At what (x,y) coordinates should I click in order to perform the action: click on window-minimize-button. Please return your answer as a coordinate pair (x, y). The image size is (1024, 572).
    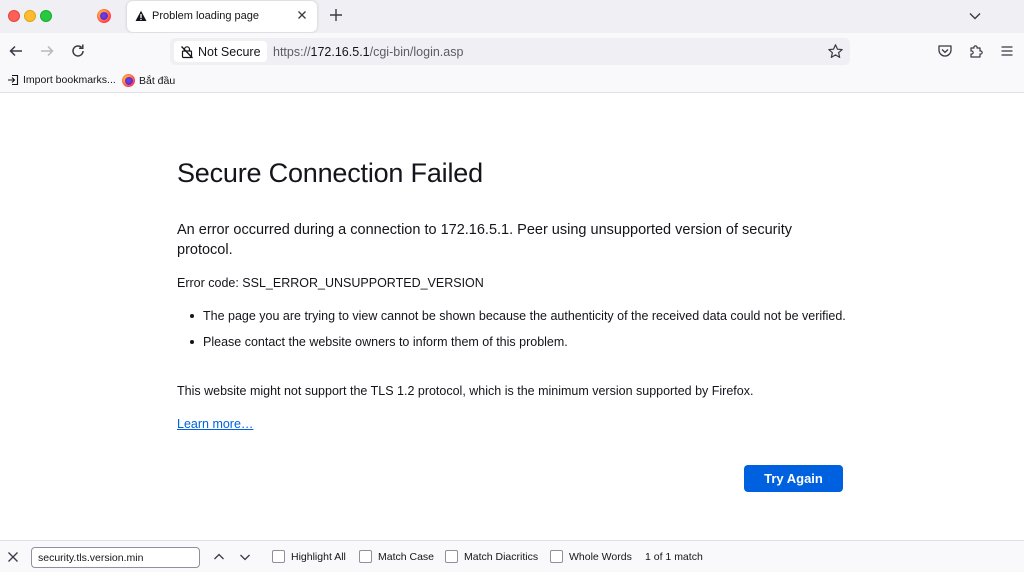
    Looking at the image, I should click on (30, 16).